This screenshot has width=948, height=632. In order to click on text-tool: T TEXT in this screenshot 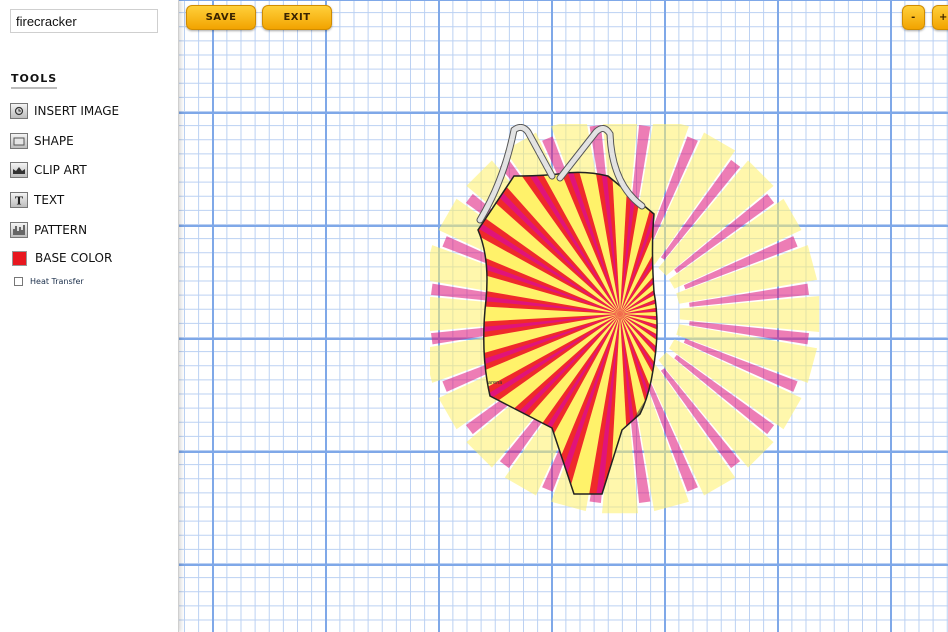, I will do `click(37, 200)`.